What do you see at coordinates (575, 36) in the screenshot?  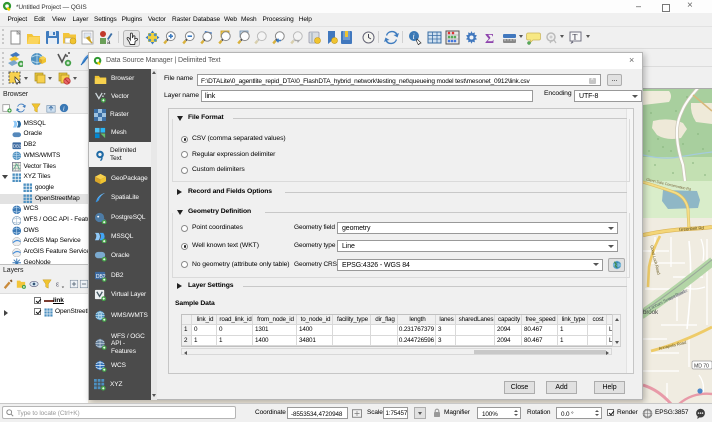 I see `svg-text: T` at bounding box center [575, 36].